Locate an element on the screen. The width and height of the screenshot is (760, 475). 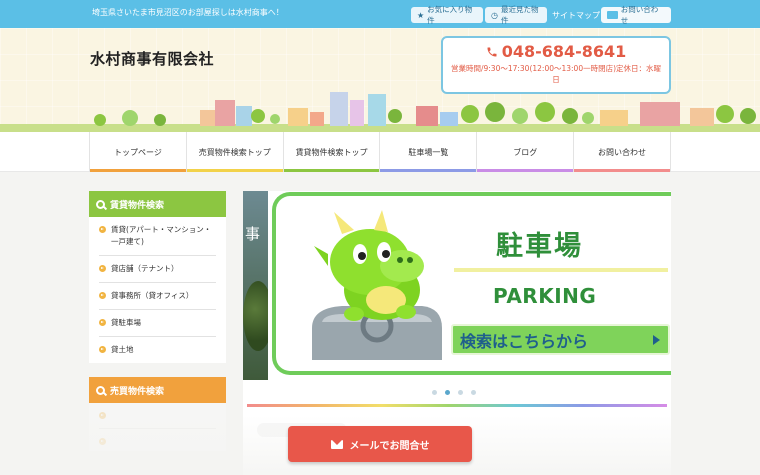
mail-contact-label: メールでお問合せ is located at coordinates (389, 446).